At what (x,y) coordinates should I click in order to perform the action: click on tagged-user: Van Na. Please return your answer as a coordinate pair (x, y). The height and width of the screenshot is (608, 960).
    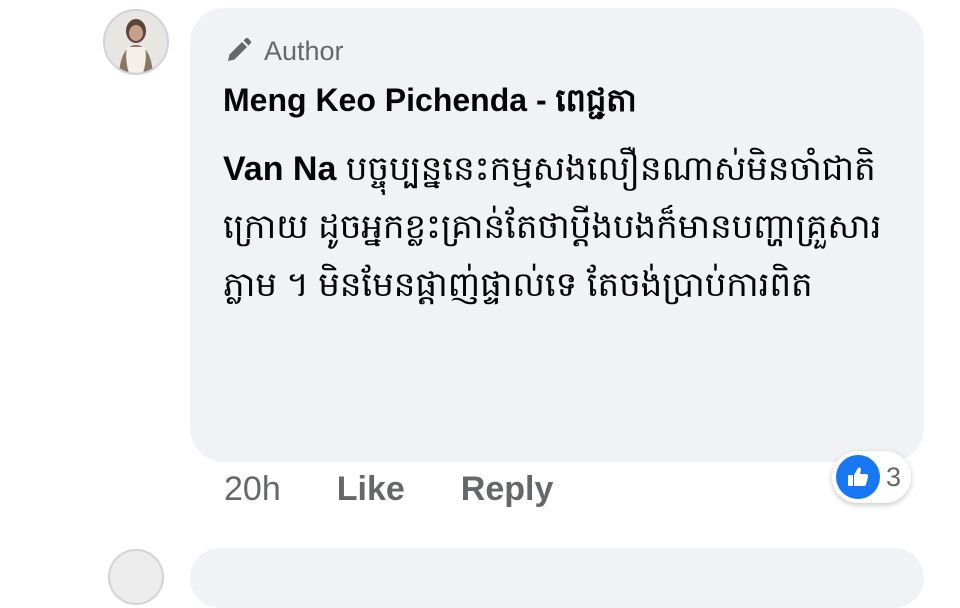
    Looking at the image, I should click on (279, 169).